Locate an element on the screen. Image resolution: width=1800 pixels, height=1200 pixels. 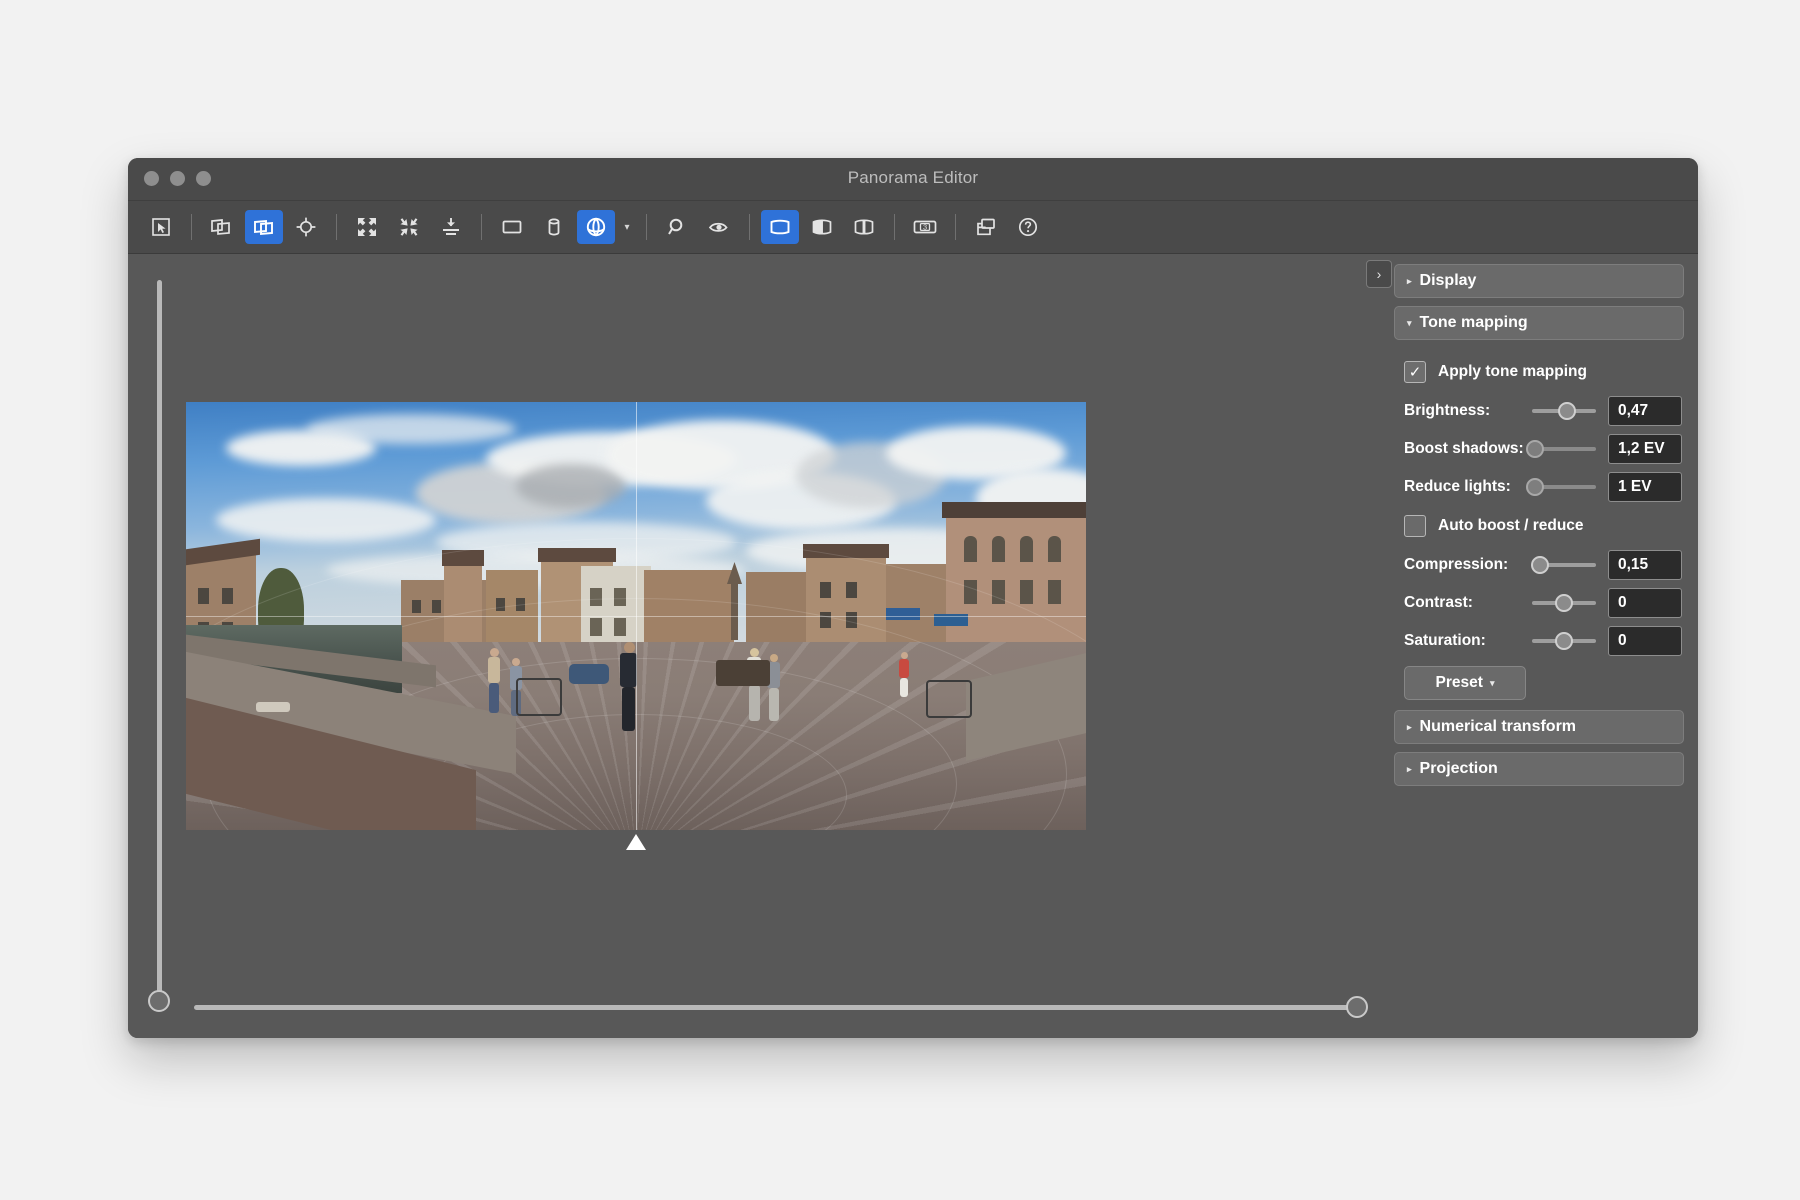
reduce-lights-value: 1 EV is located at coordinates (1645, 487).